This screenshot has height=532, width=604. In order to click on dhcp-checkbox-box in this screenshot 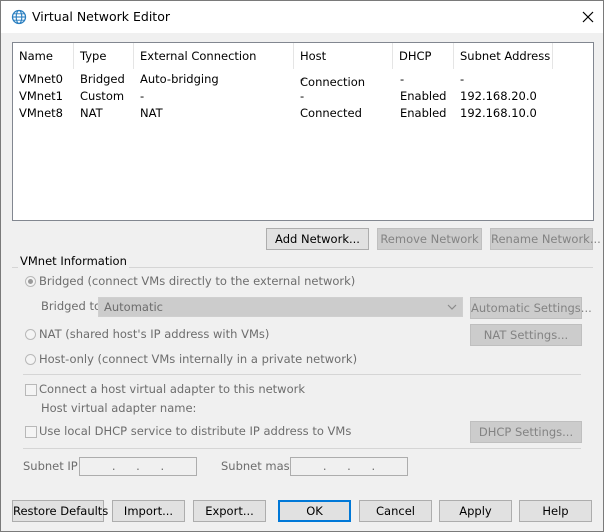, I will do `click(31, 432)`.